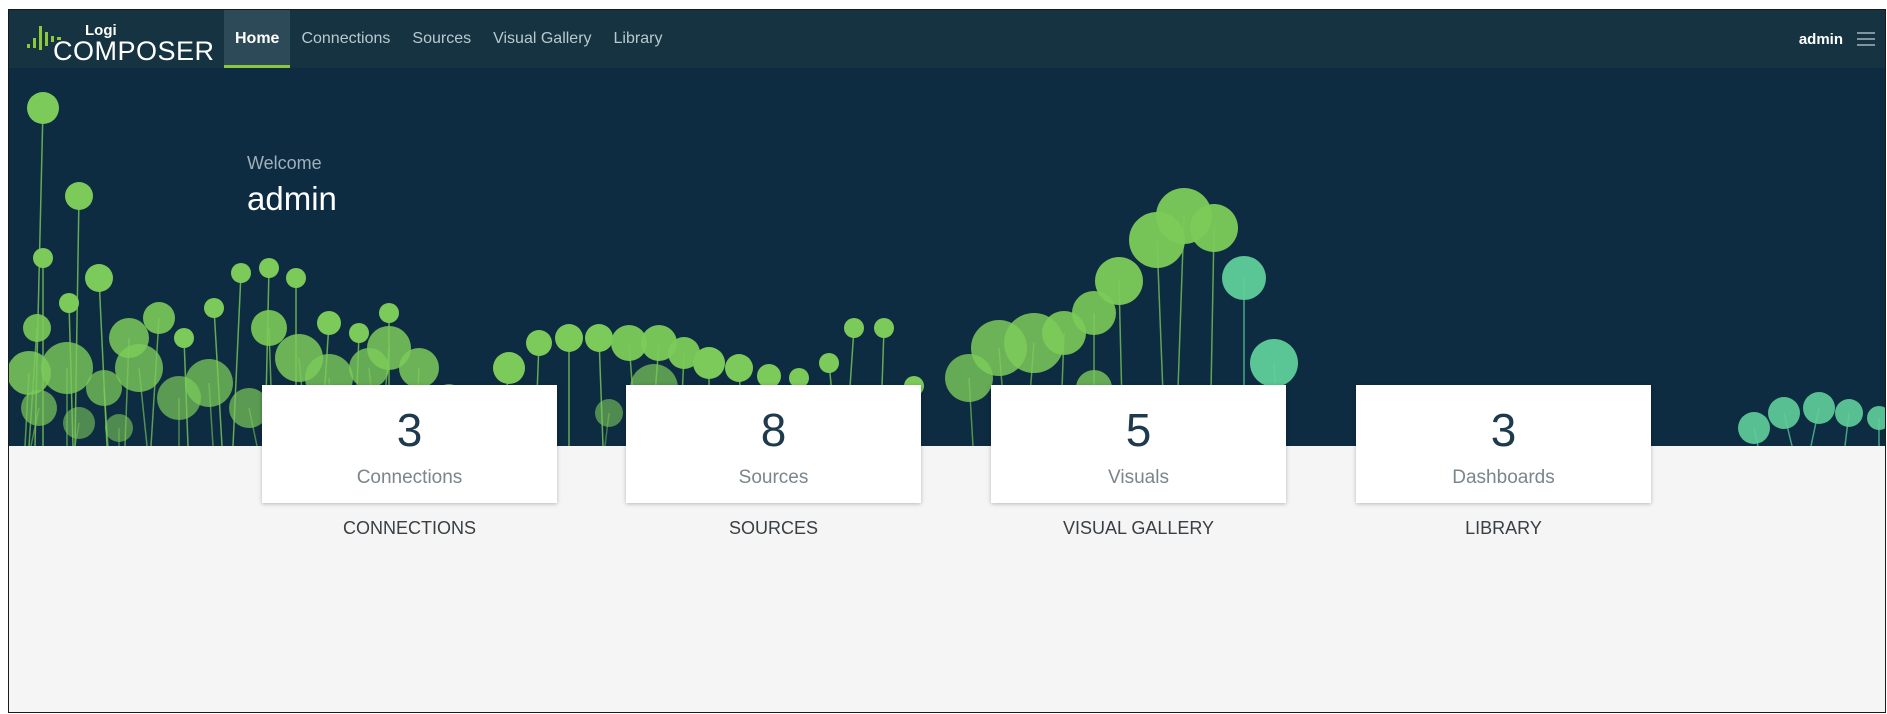 The width and height of the screenshot is (1887, 714). I want to click on visuals-card: 5 Visuals, so click(1138, 444).